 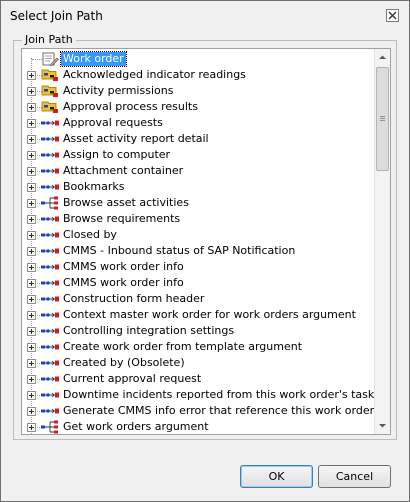 I want to click on tree-item-label: Attachment container, so click(x=123, y=171).